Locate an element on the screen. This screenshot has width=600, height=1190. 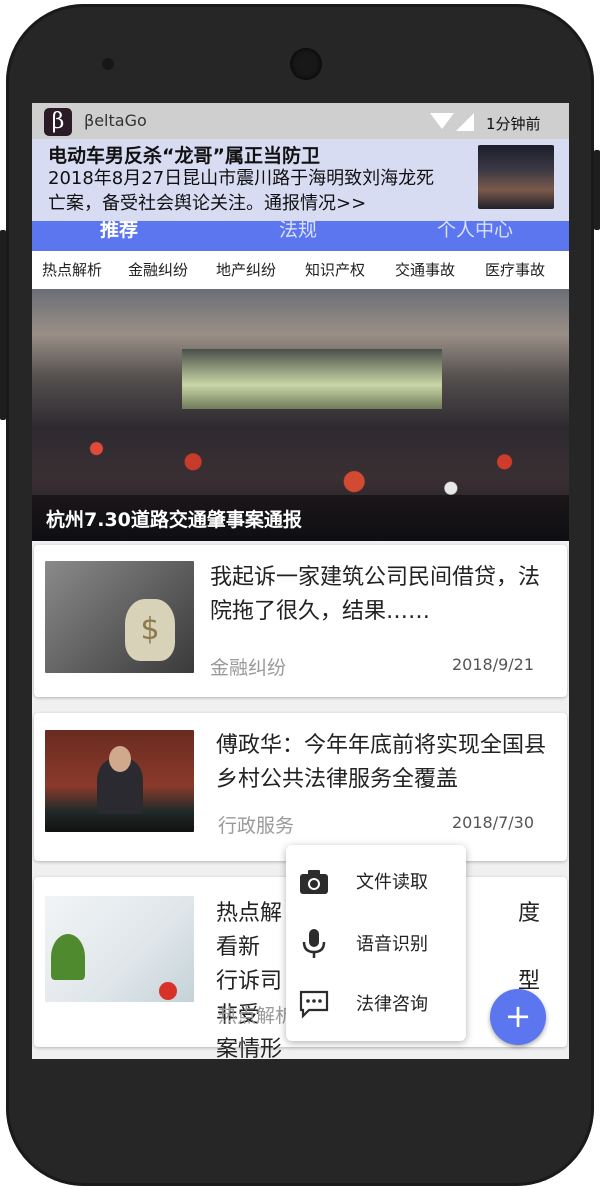
signal-icon is located at coordinates (465, 122).